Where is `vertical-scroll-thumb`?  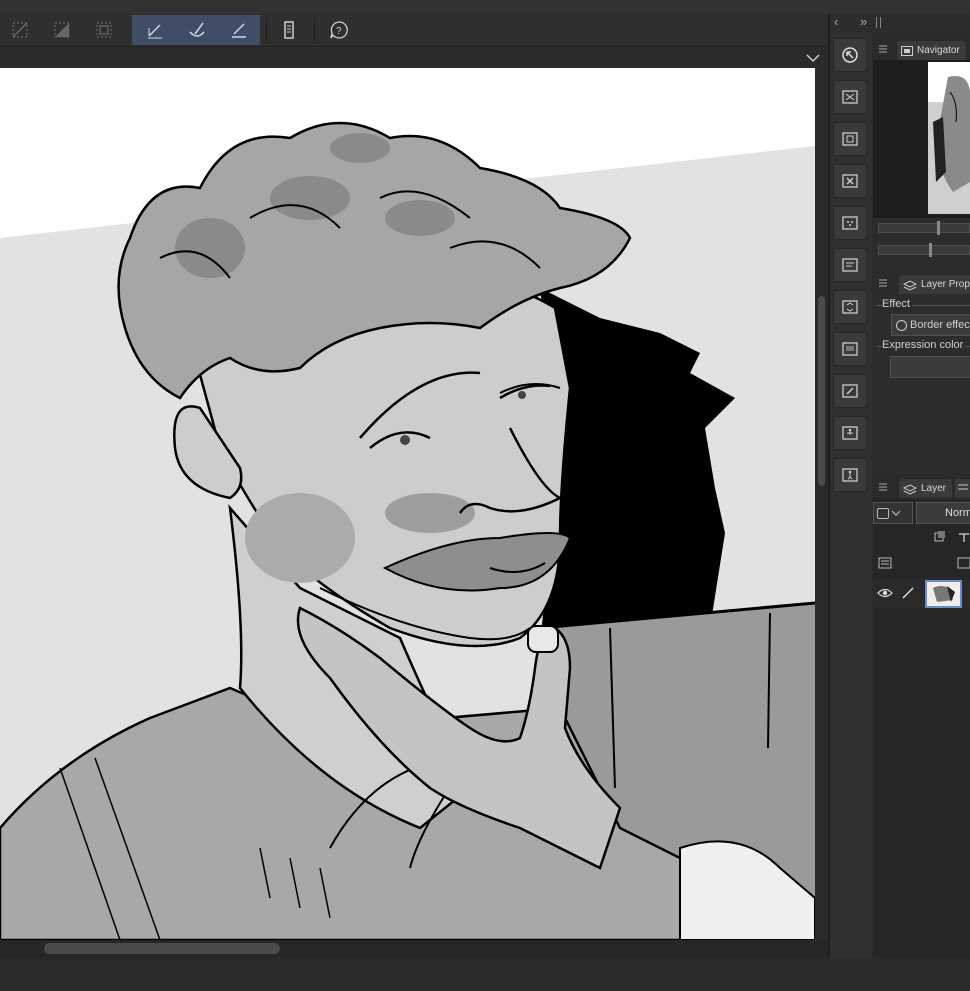 vertical-scroll-thumb is located at coordinates (821, 391).